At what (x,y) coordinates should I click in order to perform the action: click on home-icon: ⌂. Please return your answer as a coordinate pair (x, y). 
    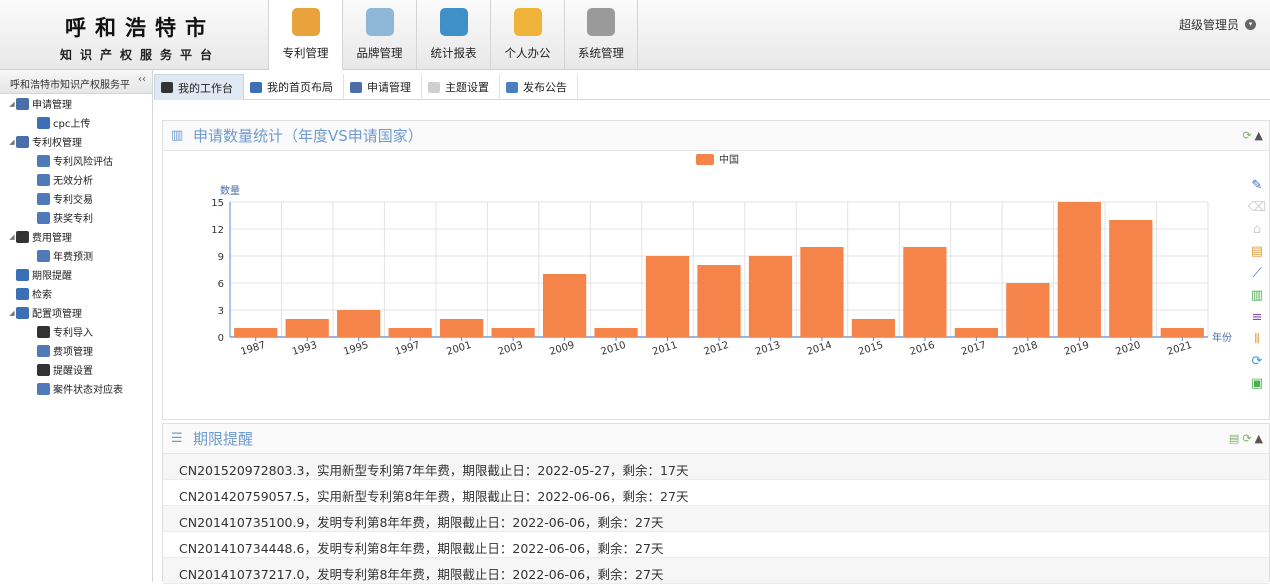
    Looking at the image, I should click on (1257, 233).